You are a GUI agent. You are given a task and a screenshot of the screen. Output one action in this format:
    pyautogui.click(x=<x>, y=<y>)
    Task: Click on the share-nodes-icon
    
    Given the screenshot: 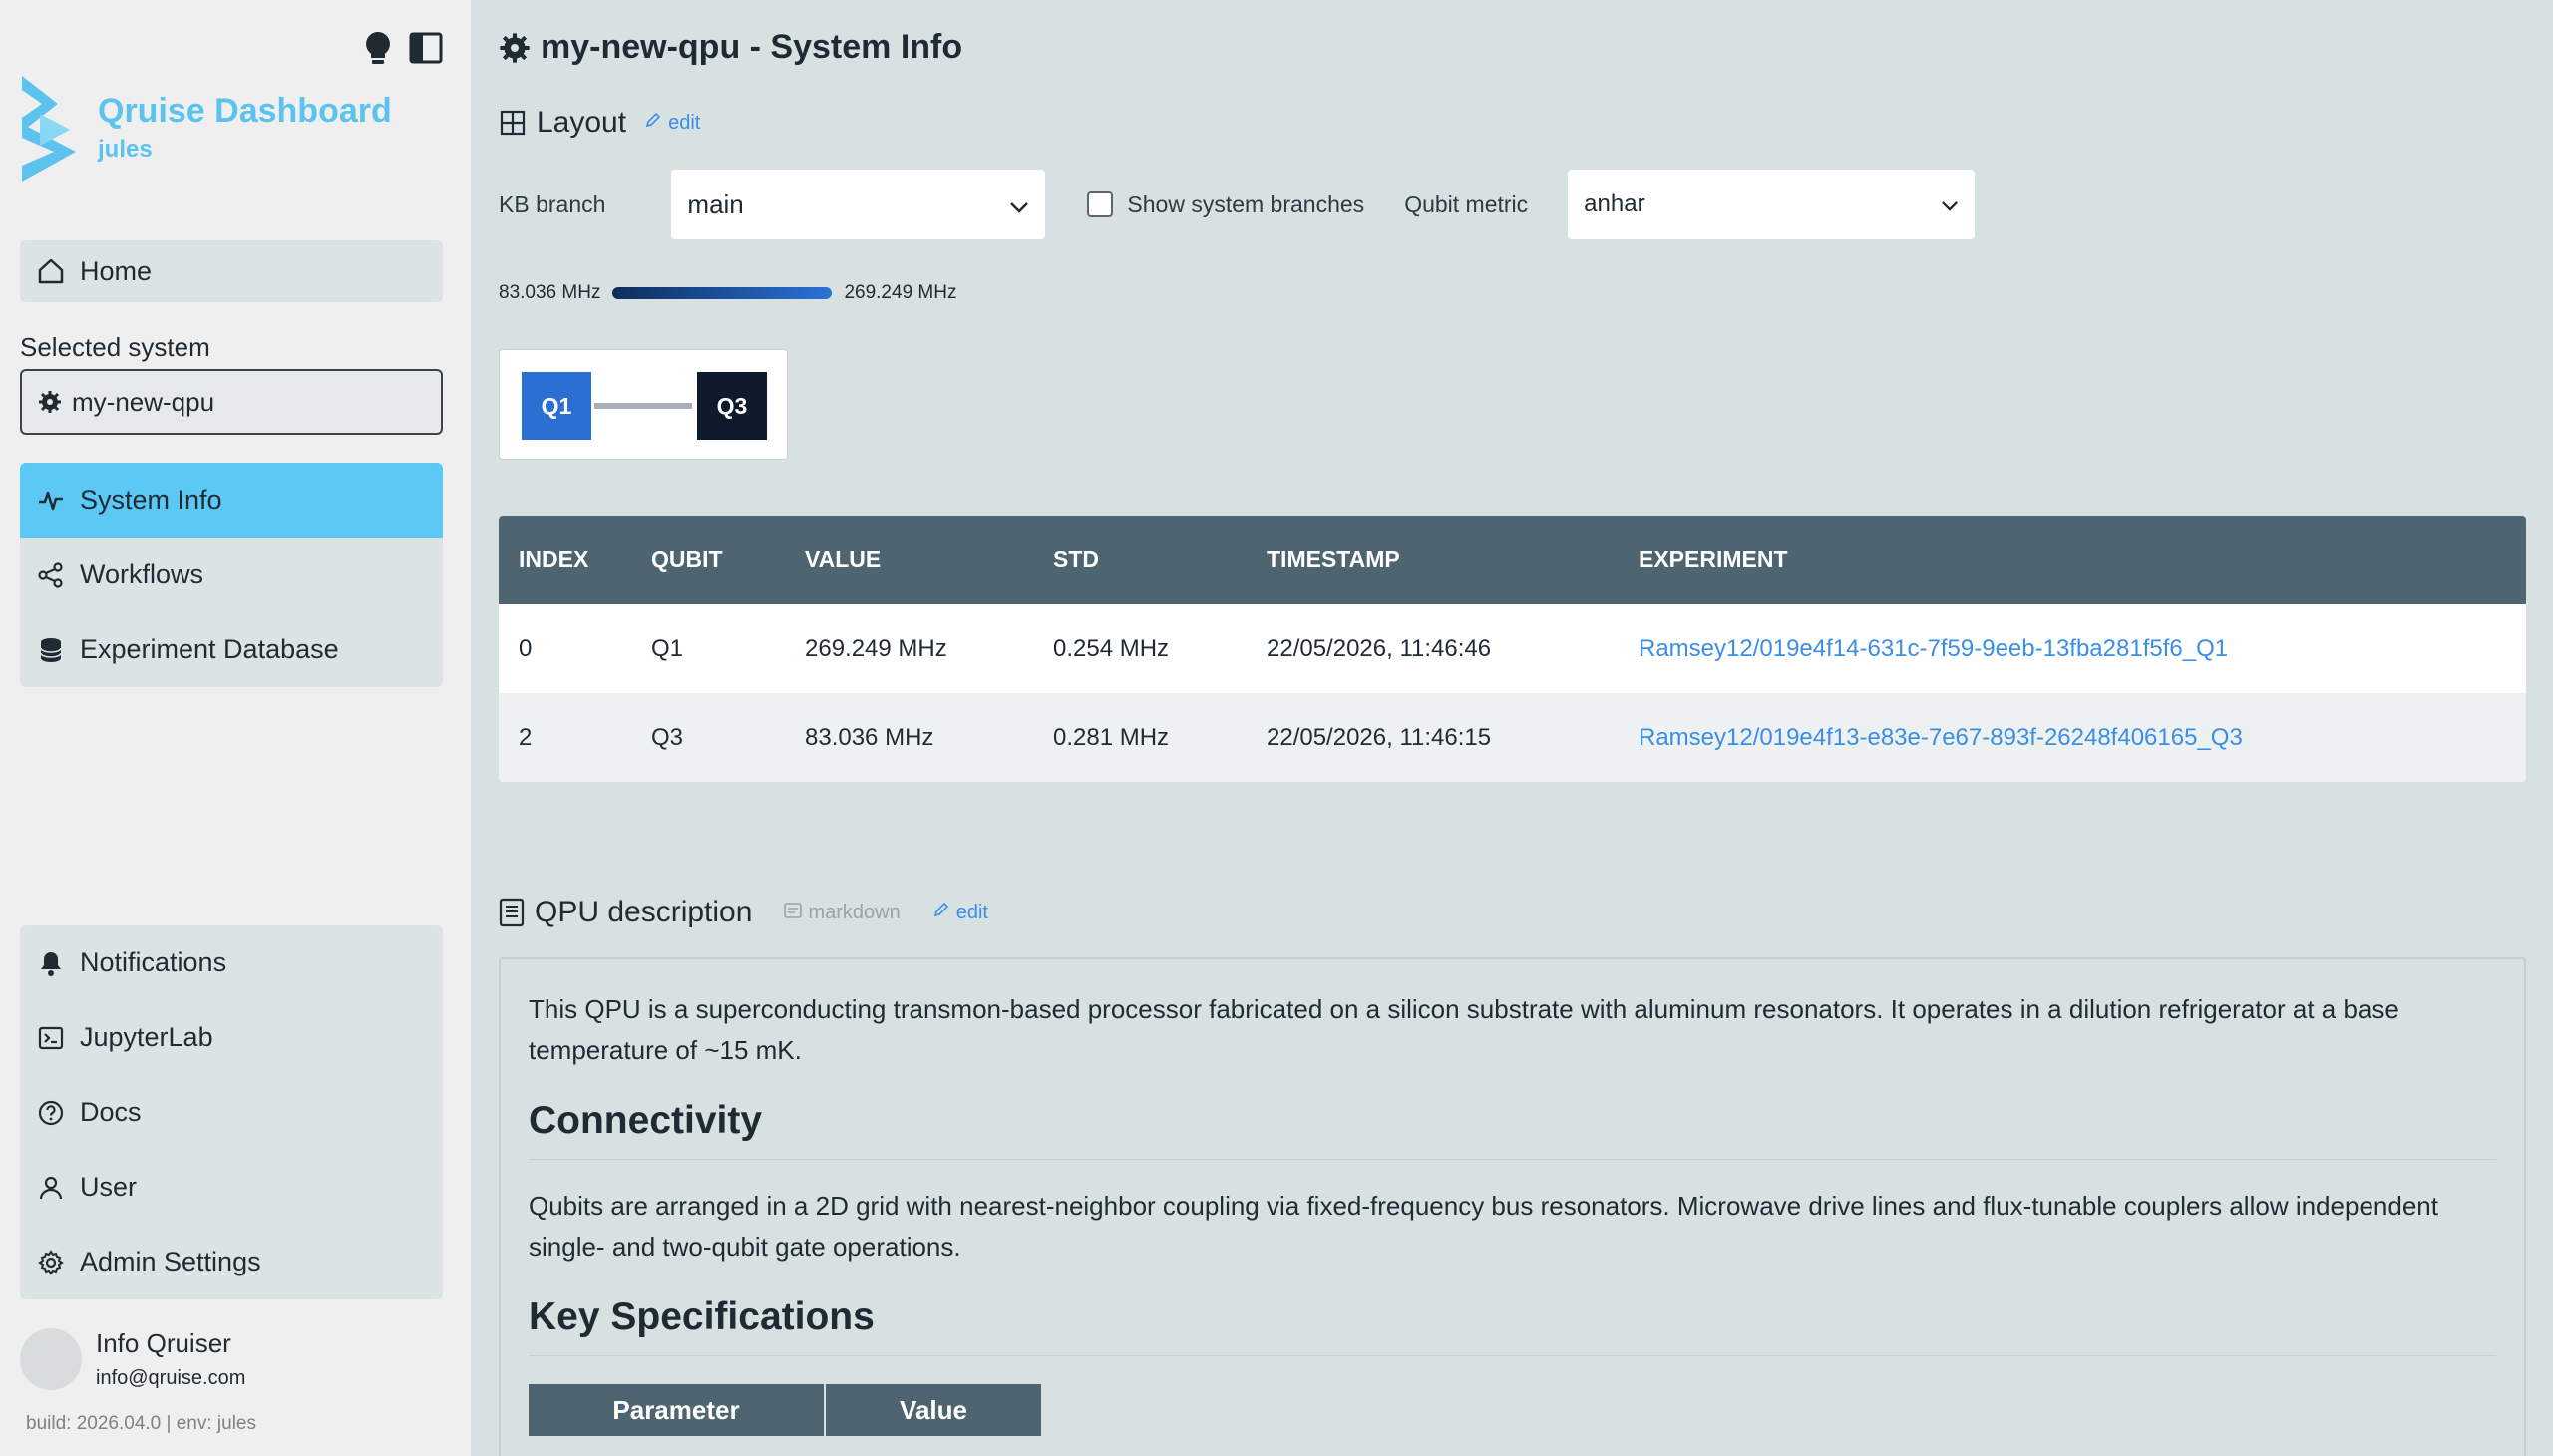 What is the action you would take?
    pyautogui.click(x=51, y=575)
    